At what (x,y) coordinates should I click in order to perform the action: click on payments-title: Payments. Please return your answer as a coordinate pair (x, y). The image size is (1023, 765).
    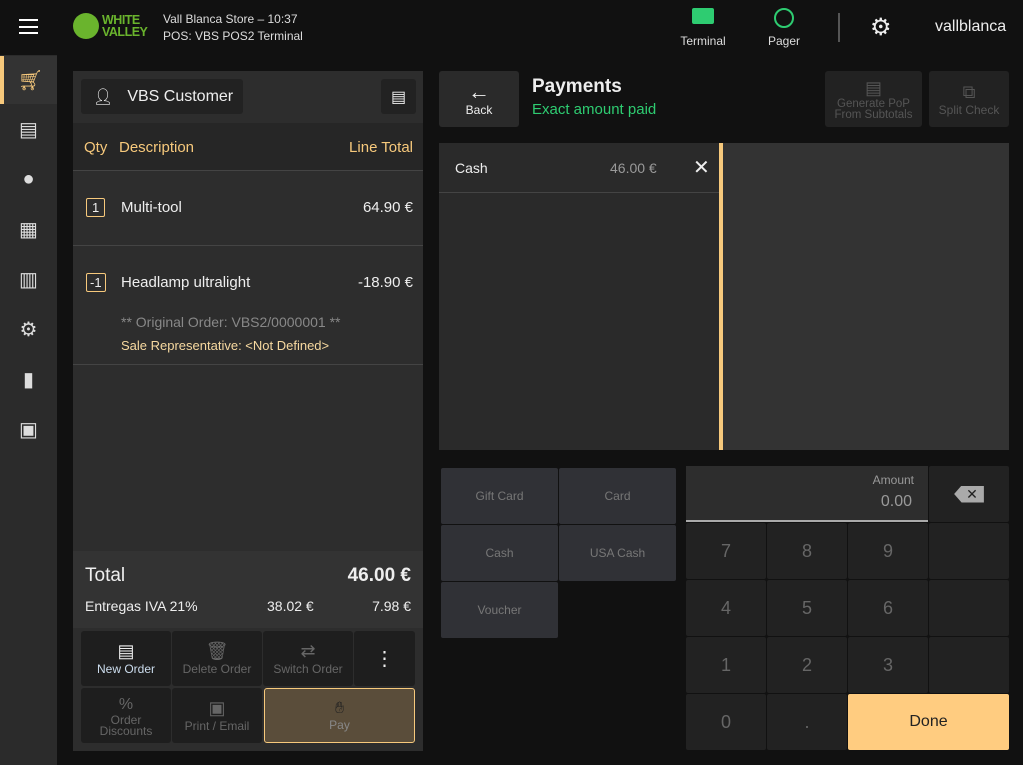
    Looking at the image, I should click on (577, 86).